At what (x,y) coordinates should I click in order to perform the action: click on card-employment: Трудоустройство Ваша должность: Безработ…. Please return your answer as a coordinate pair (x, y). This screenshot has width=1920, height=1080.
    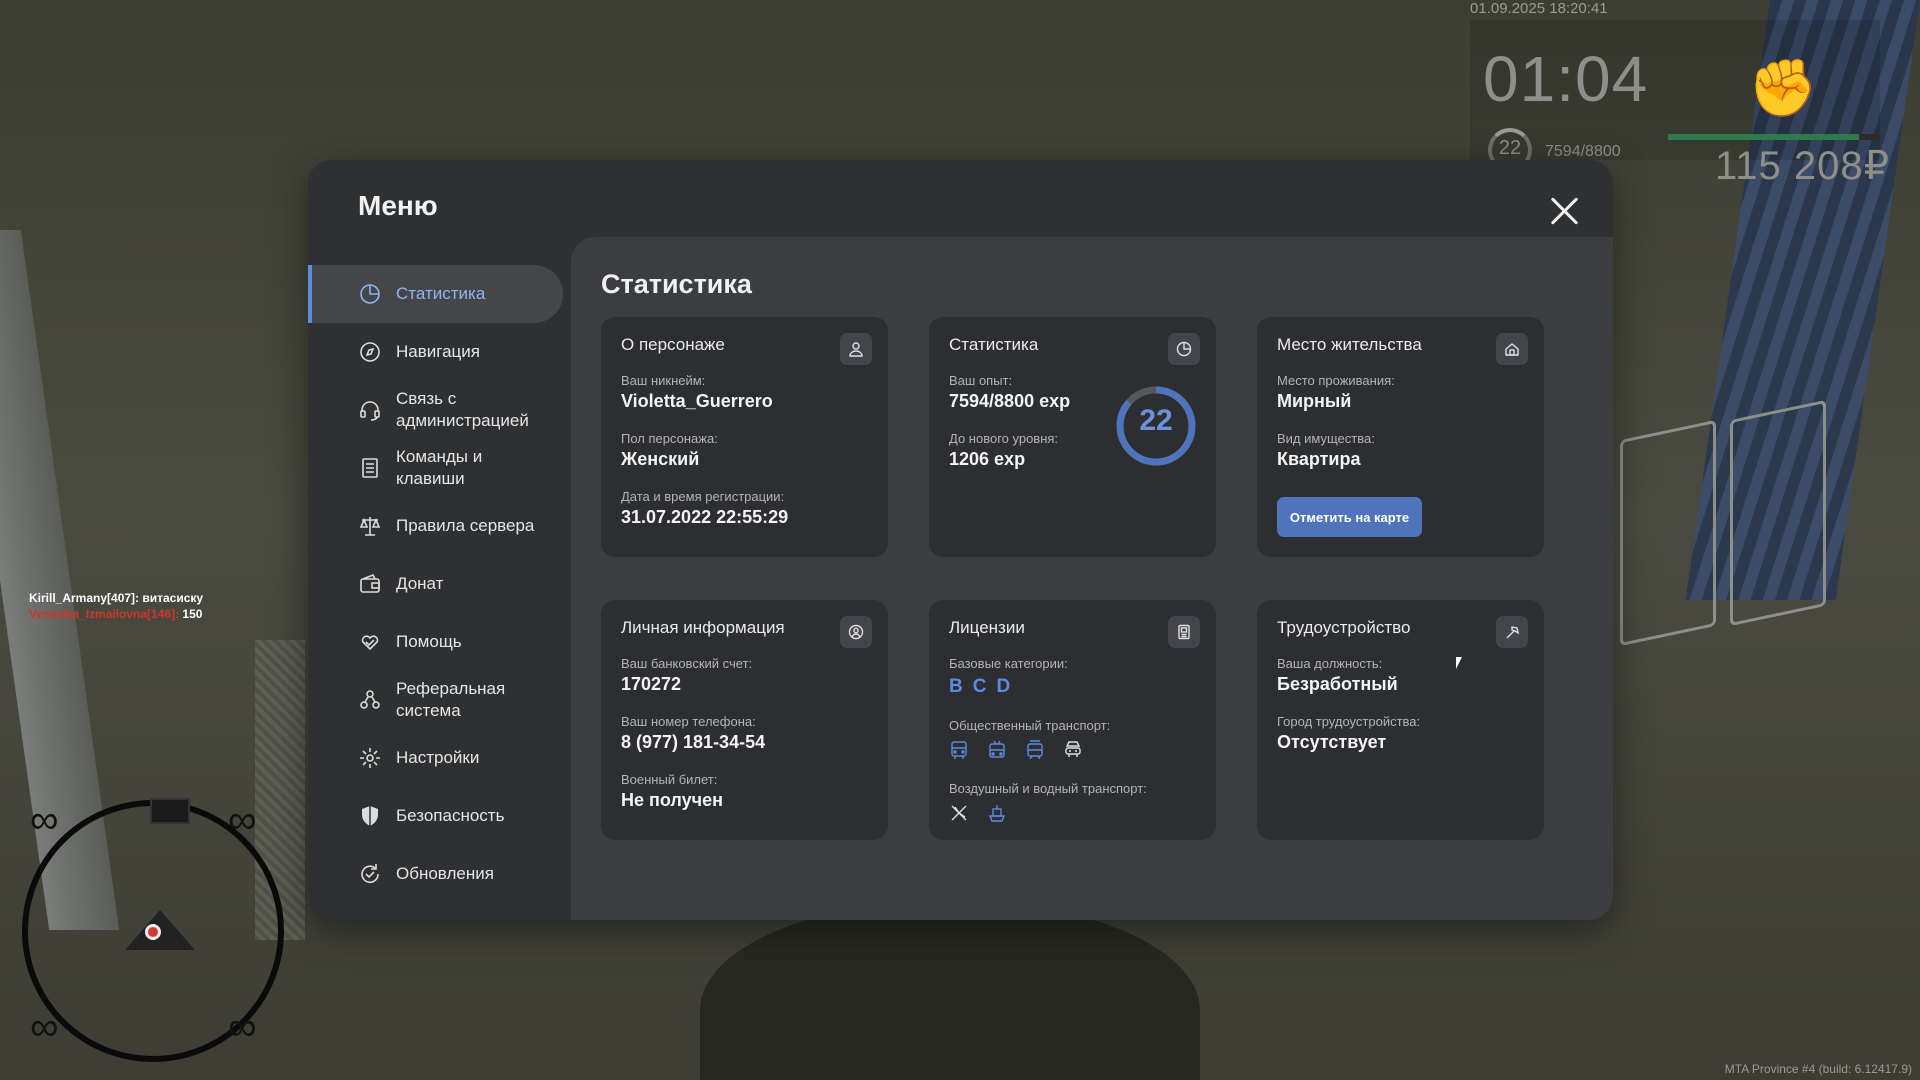
    Looking at the image, I should click on (1400, 720).